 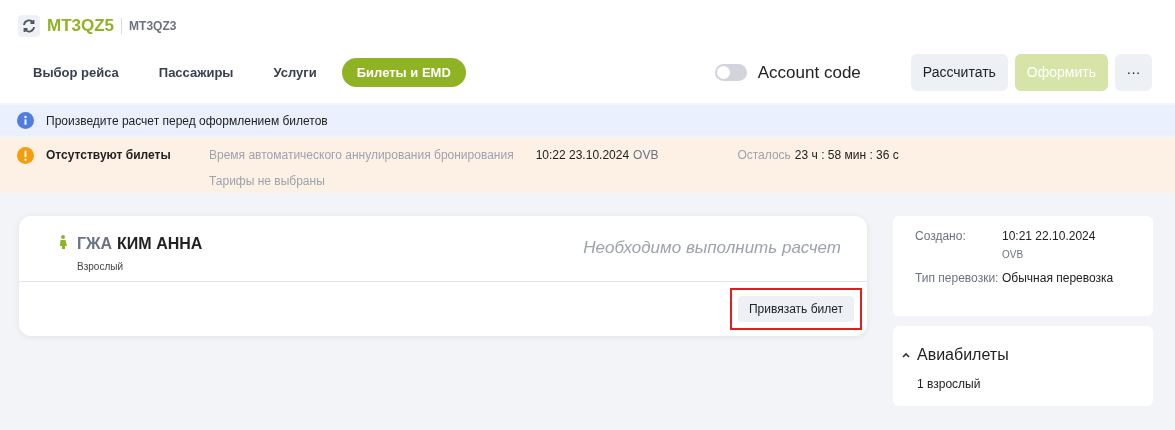 I want to click on info-icon, so click(x=25, y=120).